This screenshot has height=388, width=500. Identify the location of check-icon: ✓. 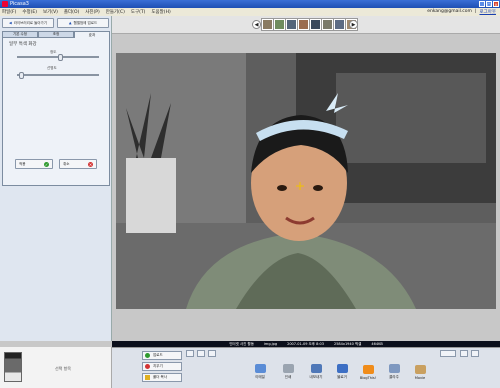
(46, 164).